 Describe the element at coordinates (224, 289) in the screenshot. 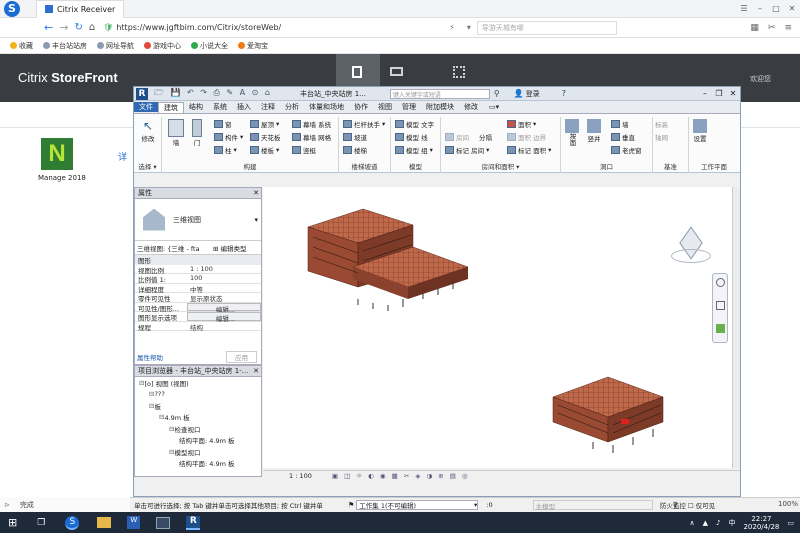

I see `property-value: 中等` at that location.